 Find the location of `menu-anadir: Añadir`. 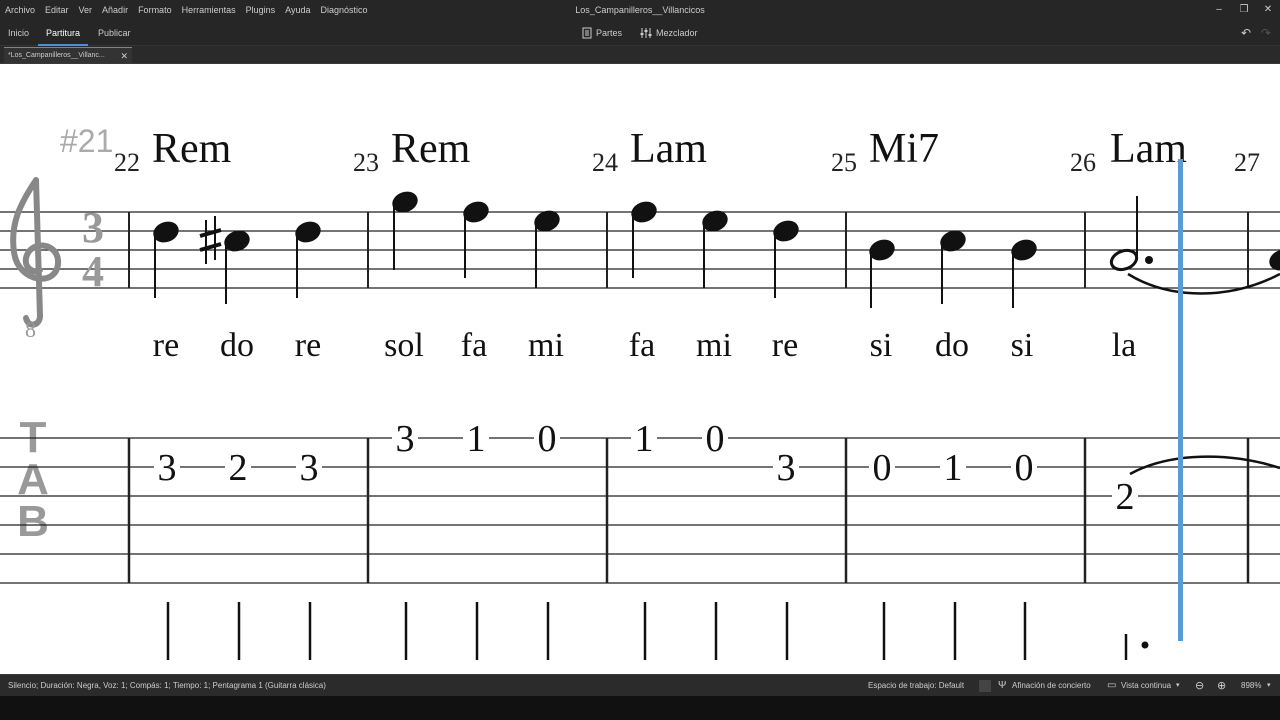

menu-anadir: Añadir is located at coordinates (115, 10).